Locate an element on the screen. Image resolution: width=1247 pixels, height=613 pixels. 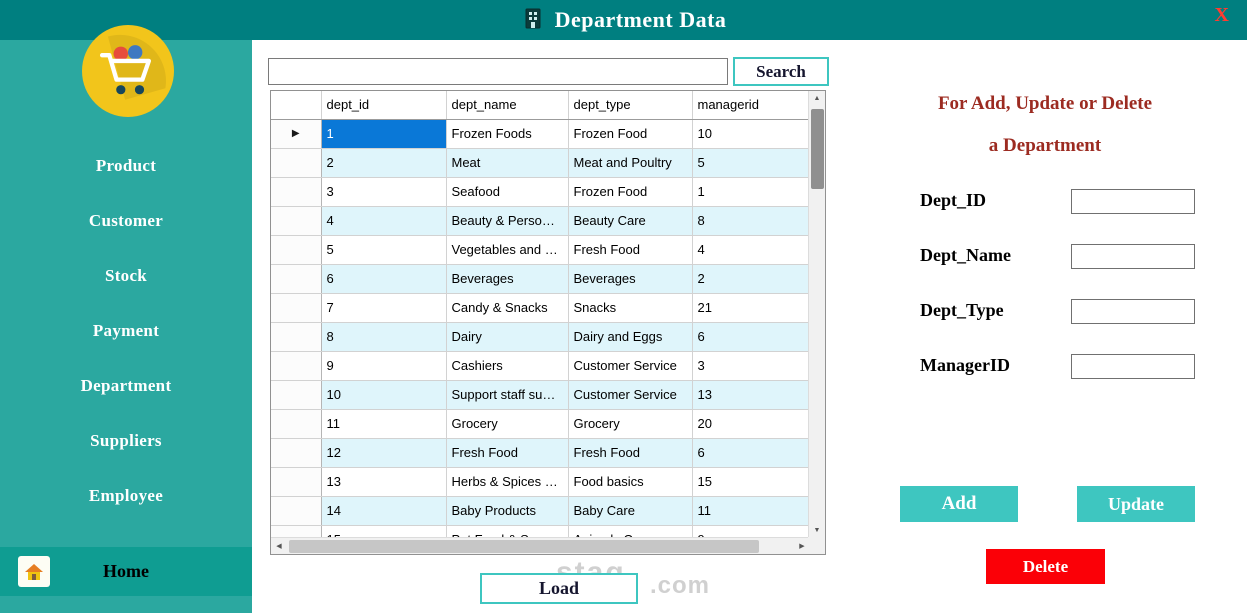
load-button: Load is located at coordinates (559, 588).